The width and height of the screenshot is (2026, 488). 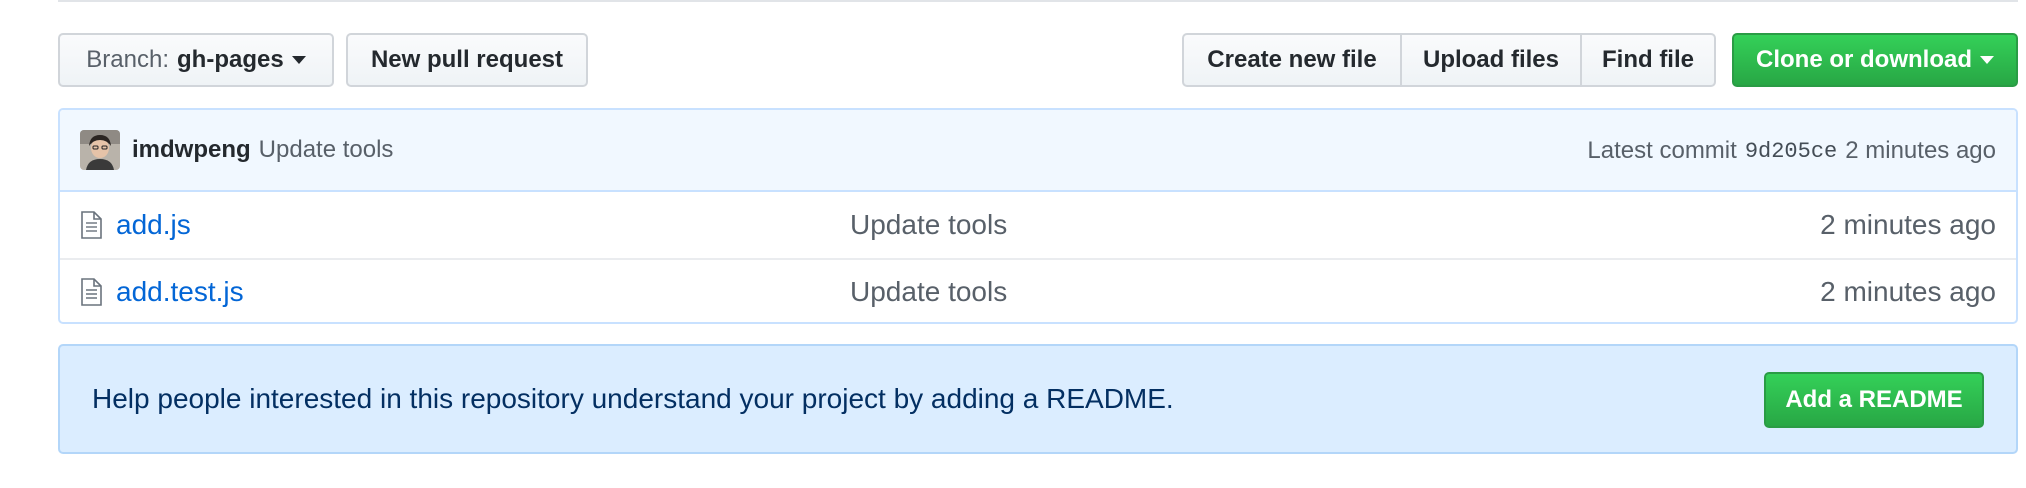 I want to click on branch-prefix-label: Branch:, so click(x=128, y=59).